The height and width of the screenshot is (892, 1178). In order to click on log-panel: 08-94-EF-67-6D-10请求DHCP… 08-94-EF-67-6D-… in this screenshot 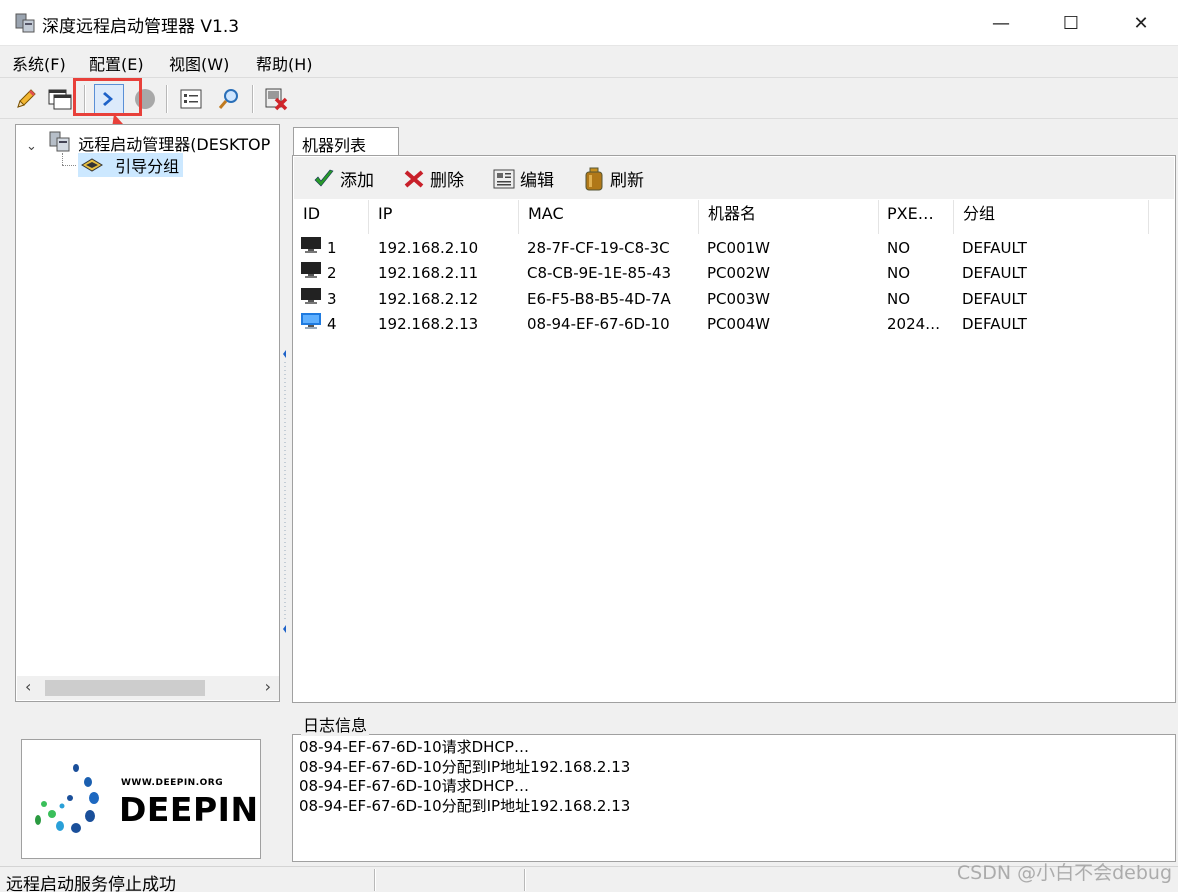, I will do `click(734, 798)`.